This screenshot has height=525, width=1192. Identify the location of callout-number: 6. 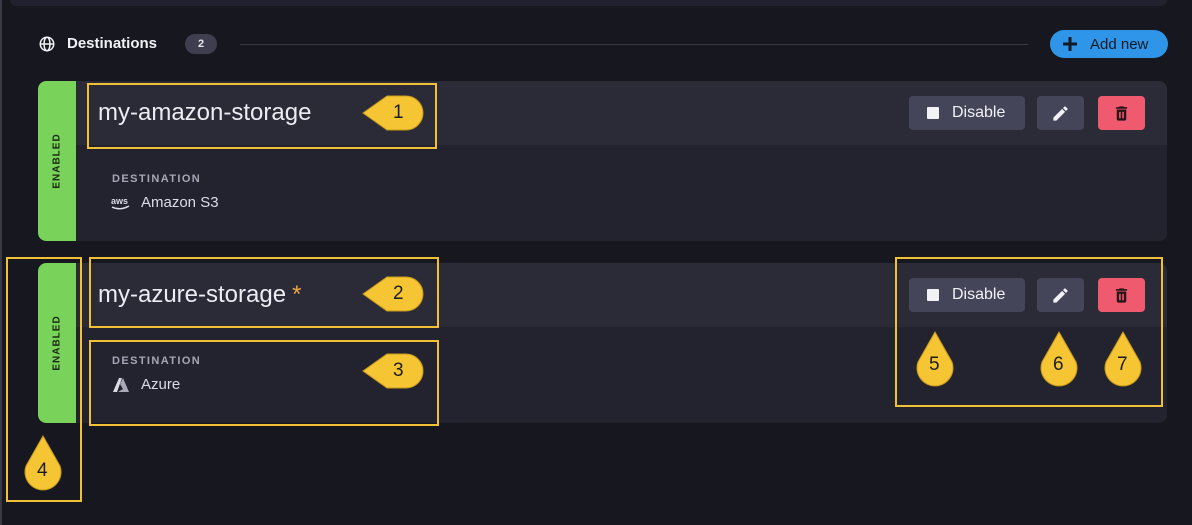
(1058, 364).